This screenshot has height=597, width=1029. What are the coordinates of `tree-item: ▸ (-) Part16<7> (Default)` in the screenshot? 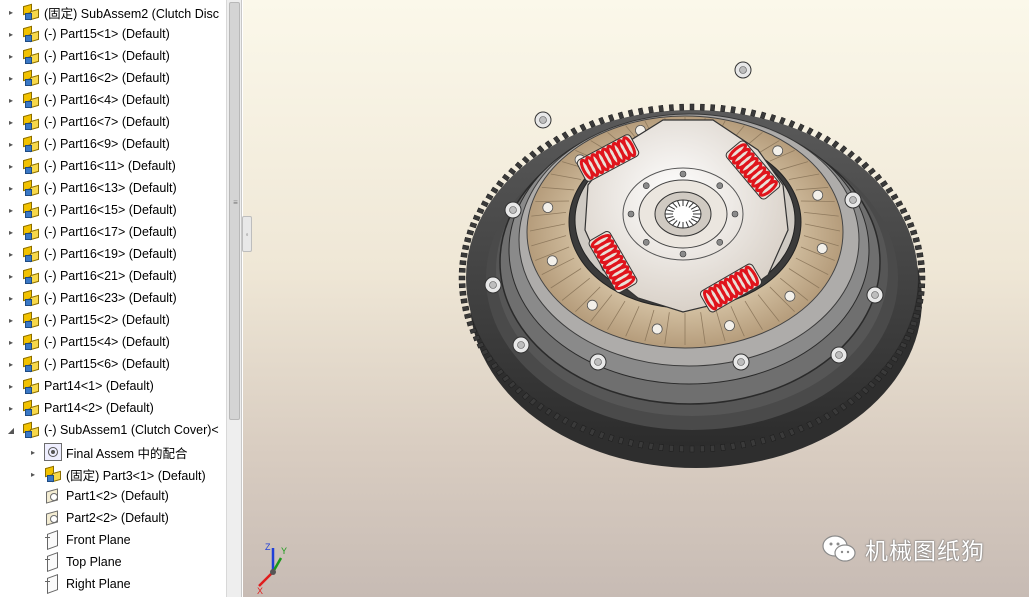 It's located at (88, 122).